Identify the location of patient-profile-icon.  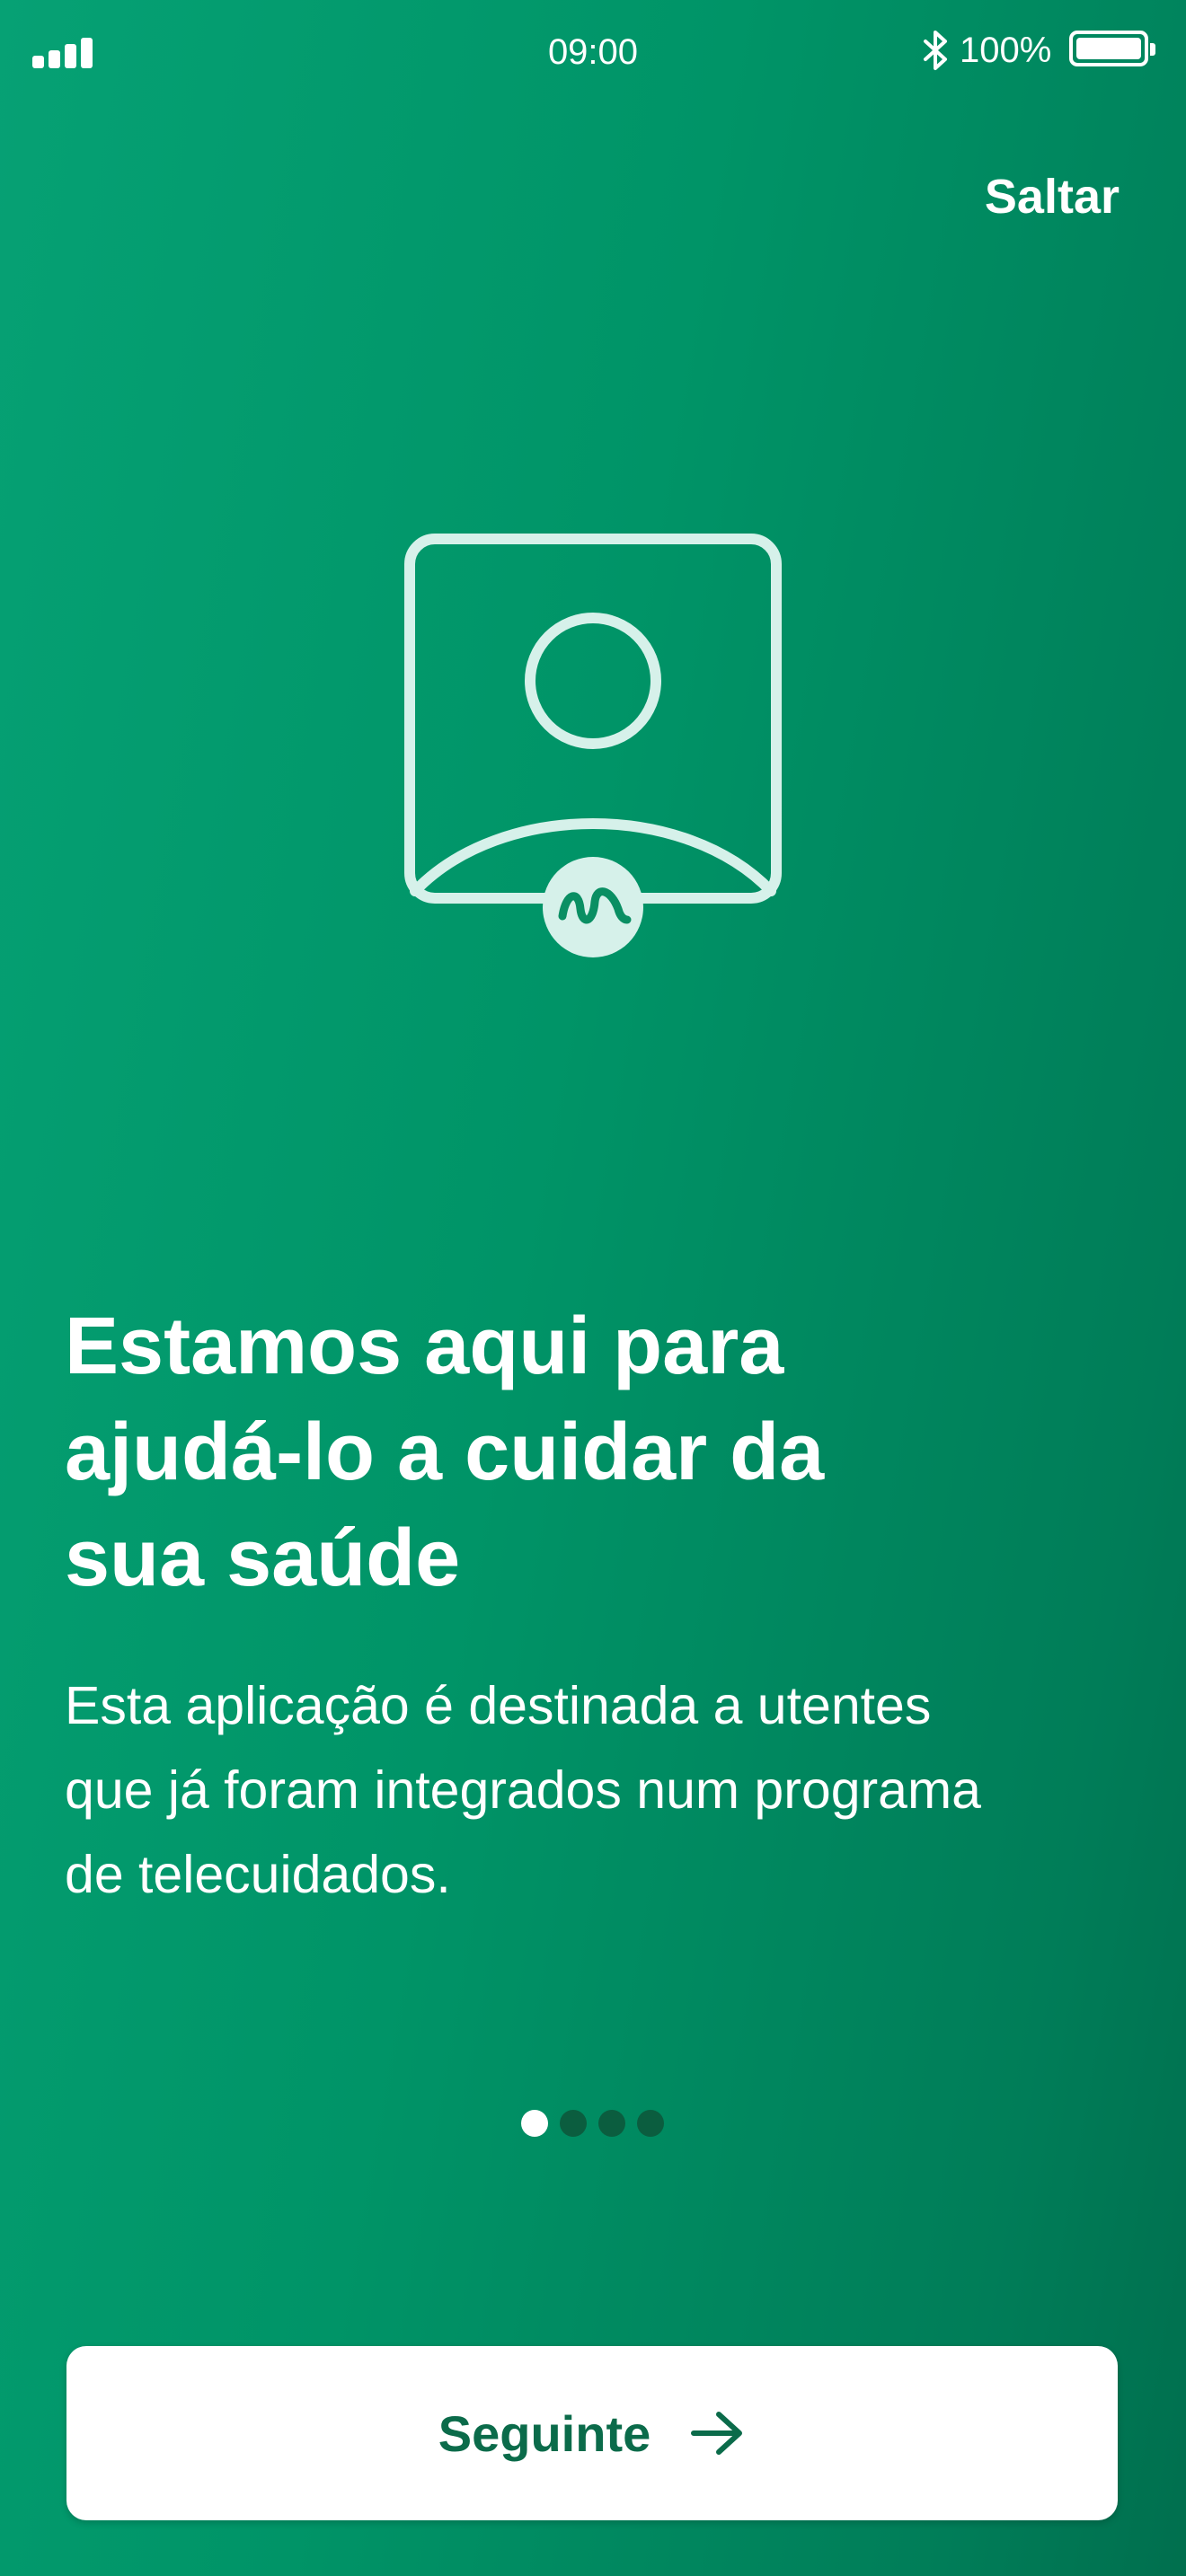
(593, 745).